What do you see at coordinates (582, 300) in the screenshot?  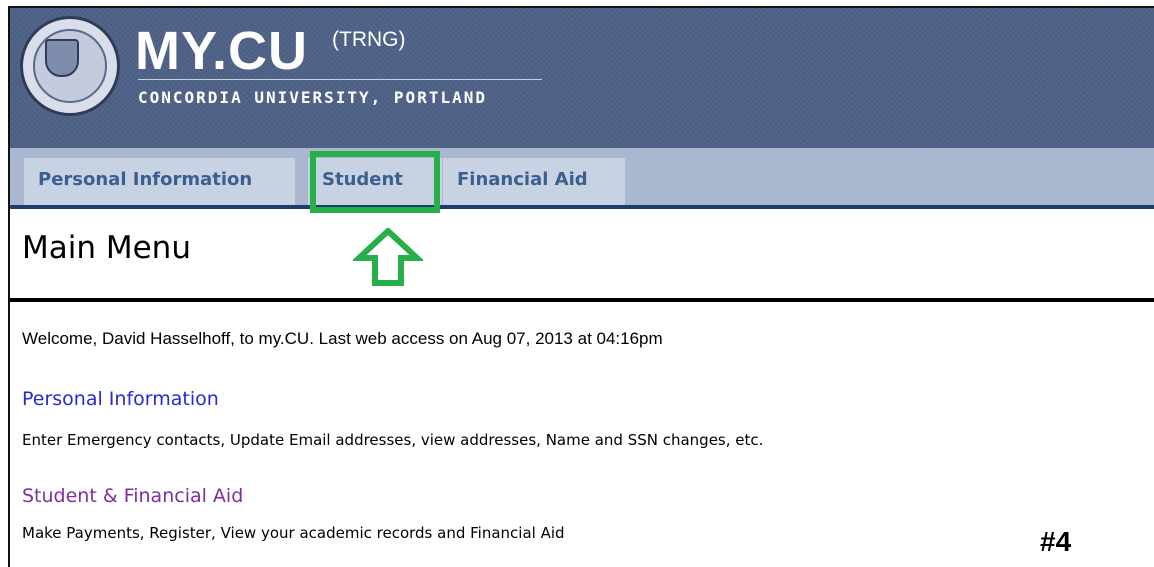 I see `title-divider` at bounding box center [582, 300].